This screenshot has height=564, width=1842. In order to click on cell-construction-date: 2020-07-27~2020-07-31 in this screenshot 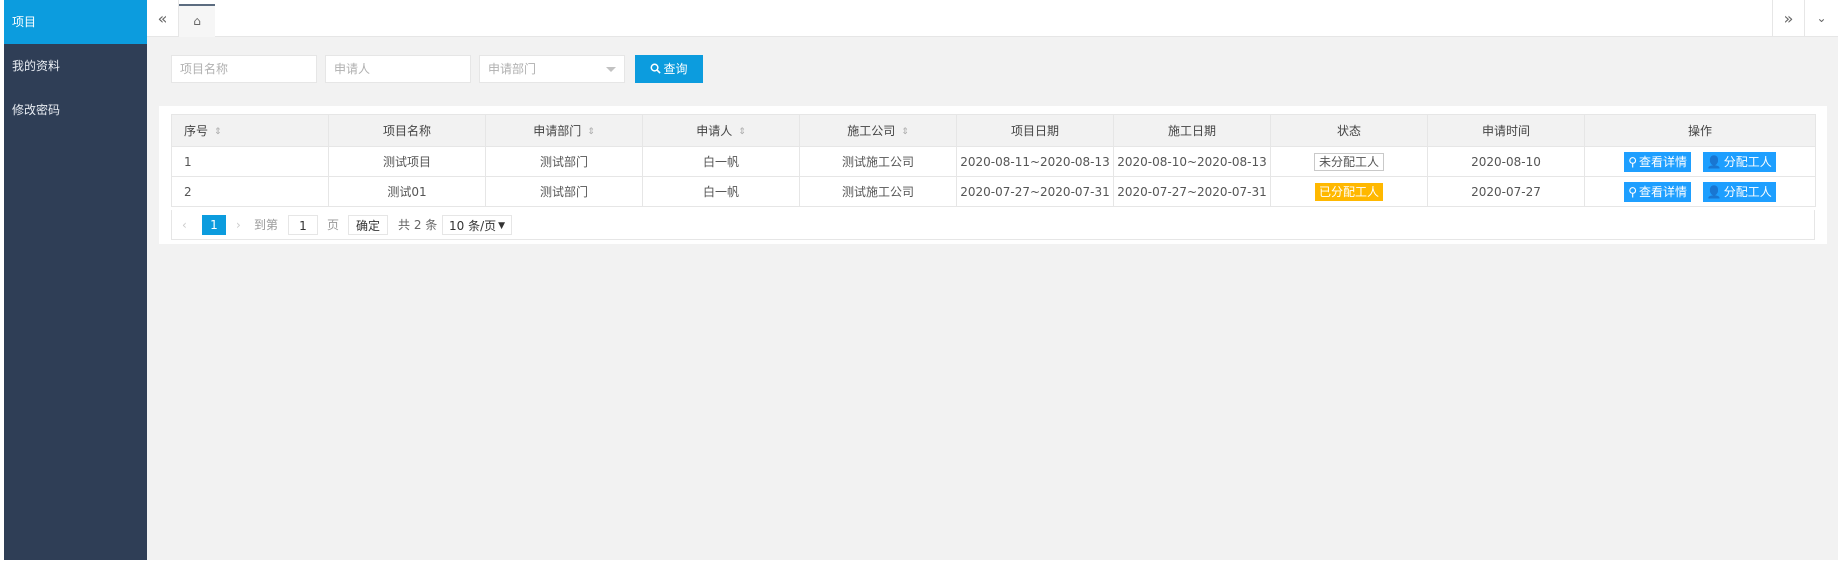, I will do `click(1192, 191)`.